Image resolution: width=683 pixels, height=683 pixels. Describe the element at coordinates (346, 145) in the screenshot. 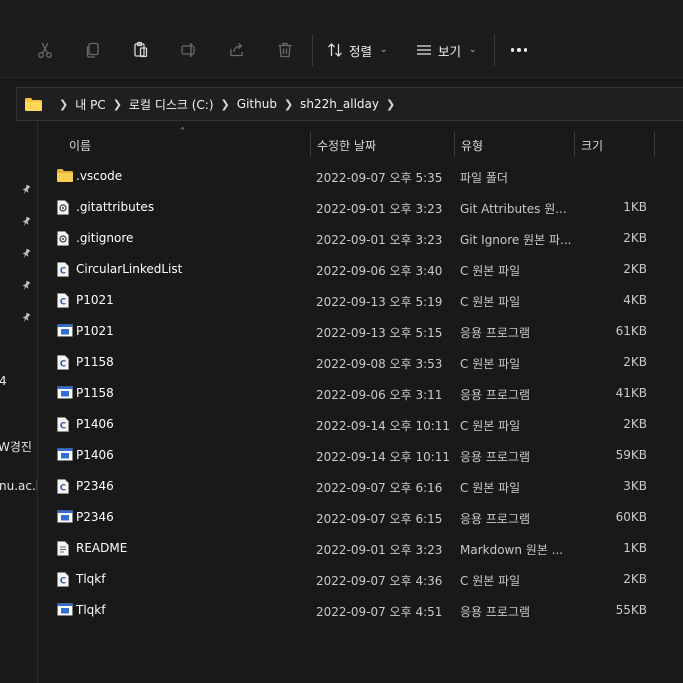

I see `column-header-date: 수정한 날짜` at that location.